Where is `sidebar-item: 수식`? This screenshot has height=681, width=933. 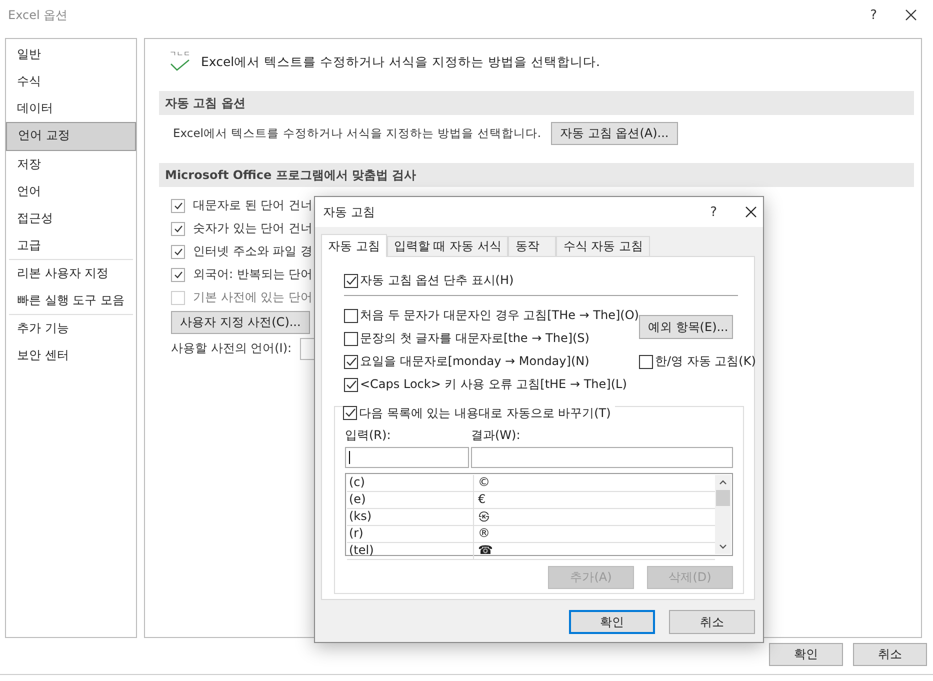
sidebar-item: 수식 is located at coordinates (71, 81).